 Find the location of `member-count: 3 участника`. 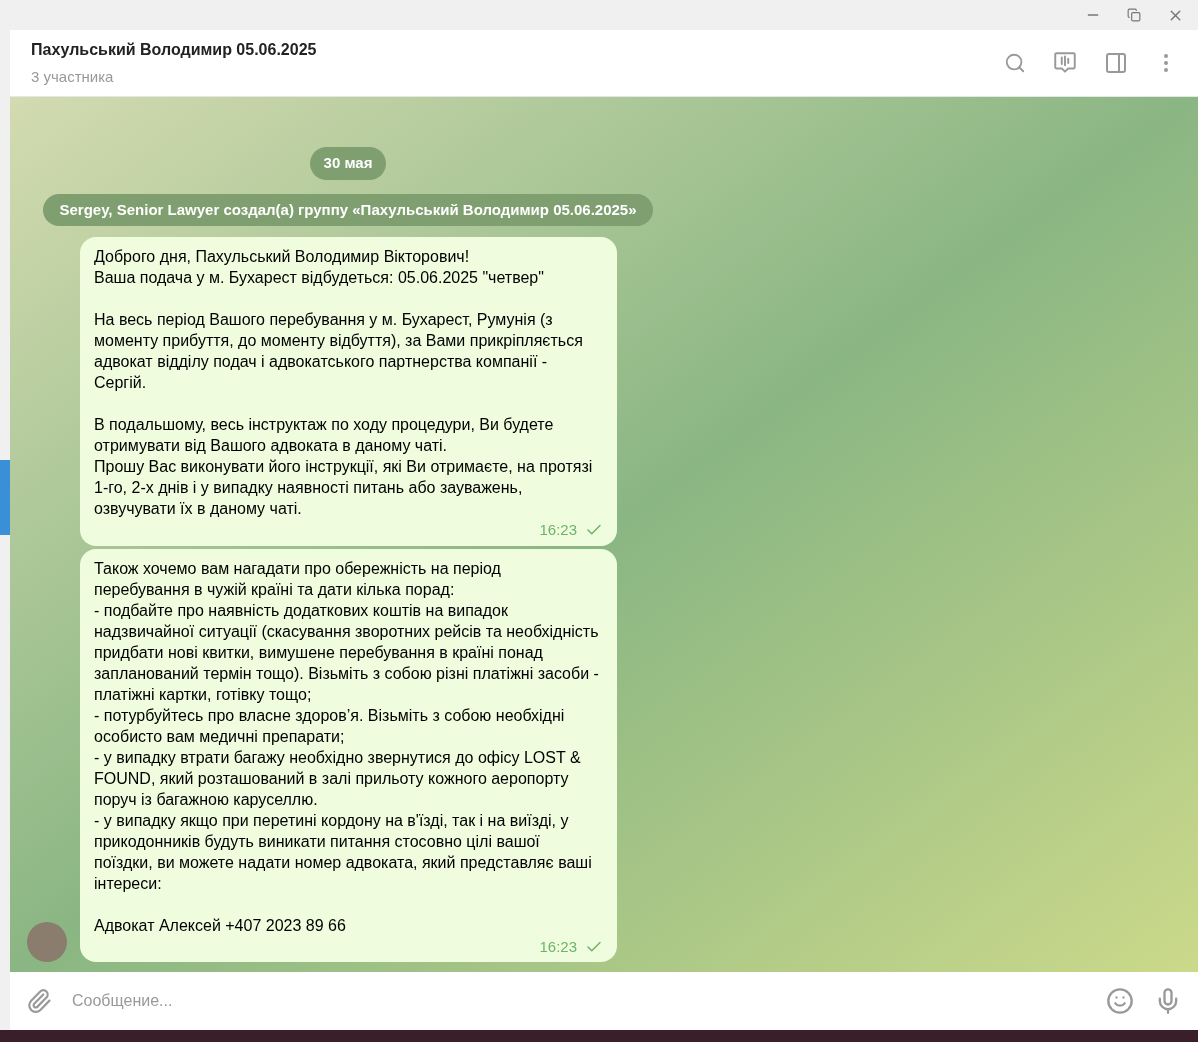

member-count: 3 участника is located at coordinates (73, 76).